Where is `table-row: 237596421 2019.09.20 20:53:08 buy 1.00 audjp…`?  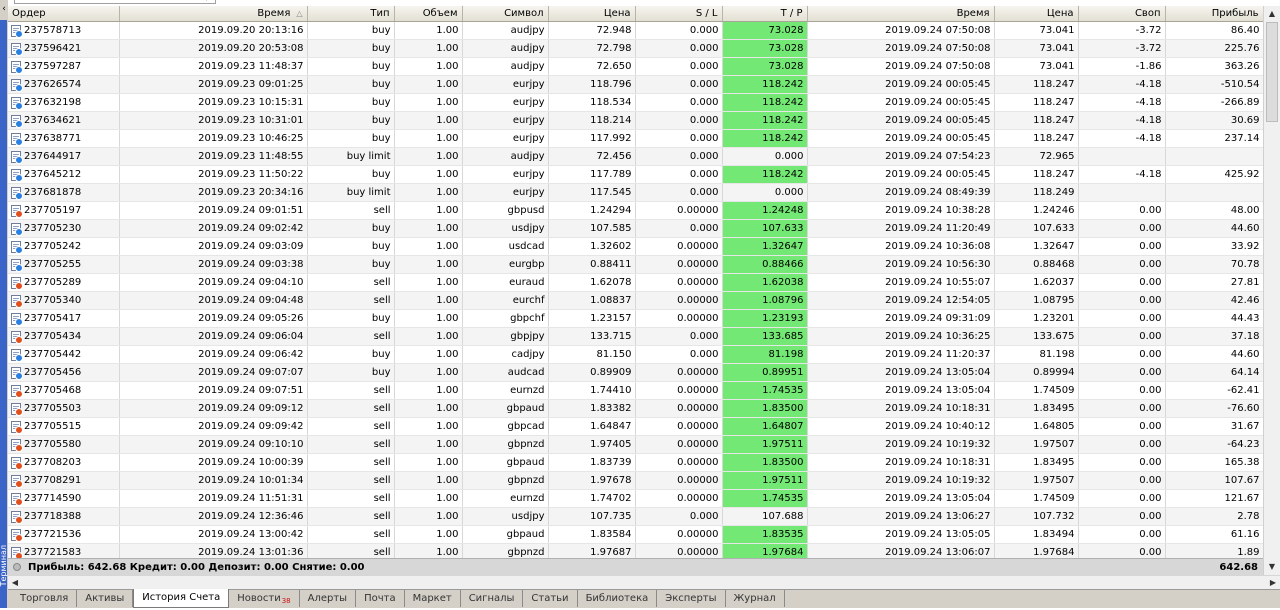
table-row: 237596421 2019.09.20 20:53:08 buy 1.00 audjp… is located at coordinates (635, 48).